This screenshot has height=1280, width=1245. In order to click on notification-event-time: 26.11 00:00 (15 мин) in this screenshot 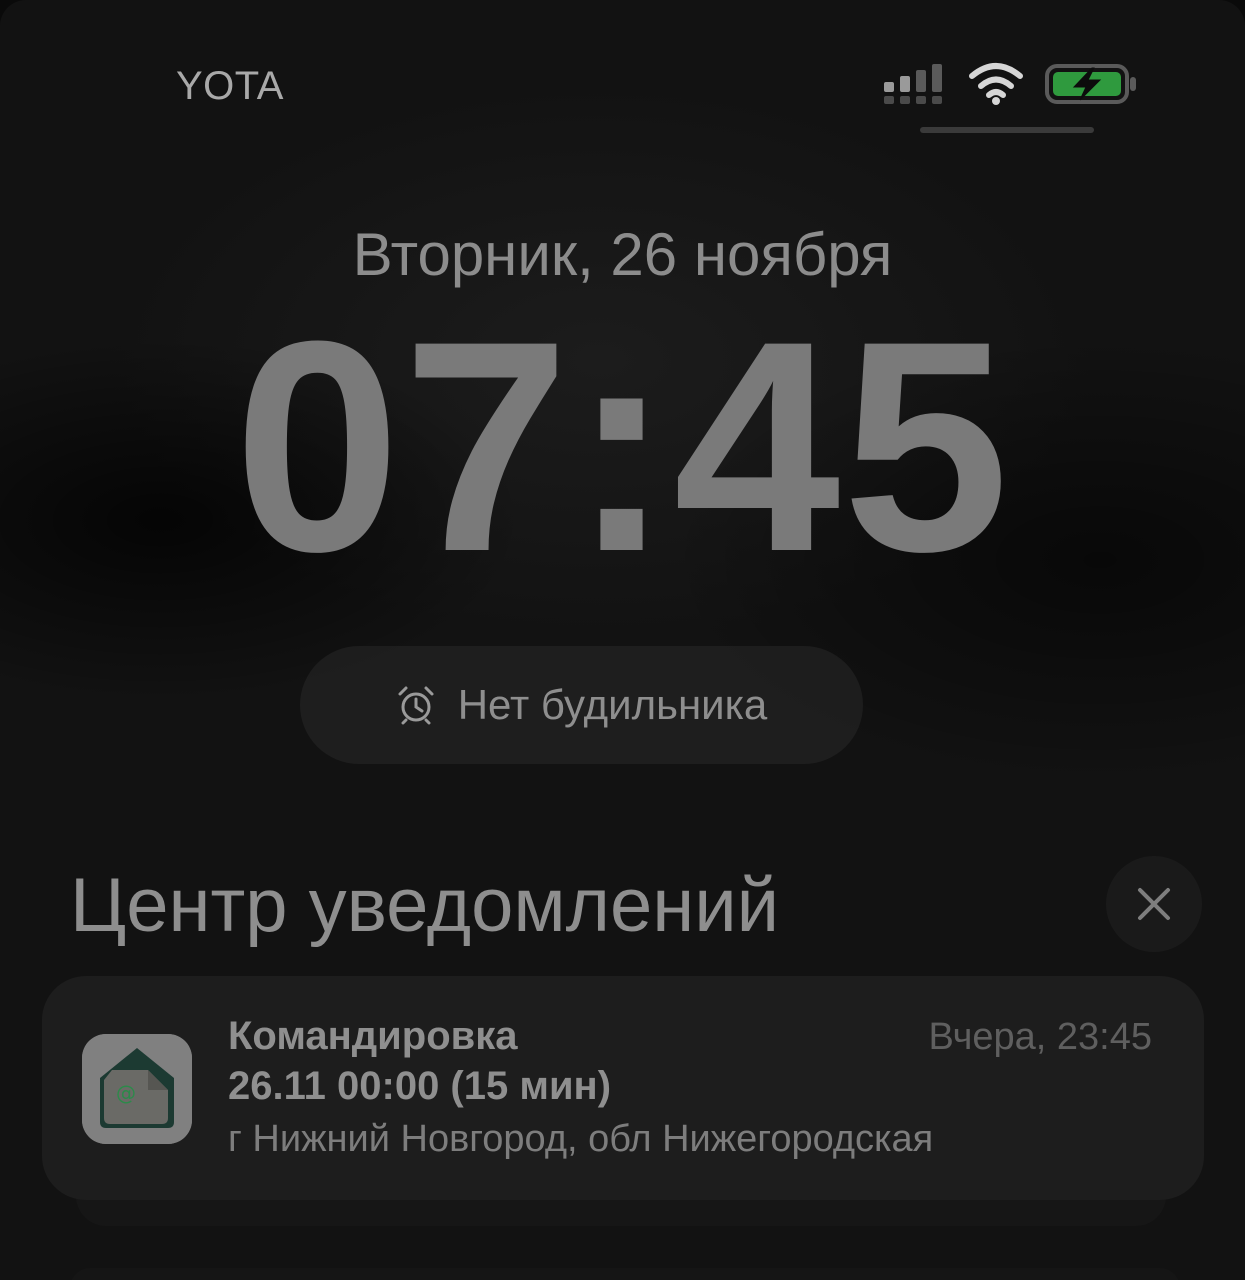, I will do `click(420, 1086)`.